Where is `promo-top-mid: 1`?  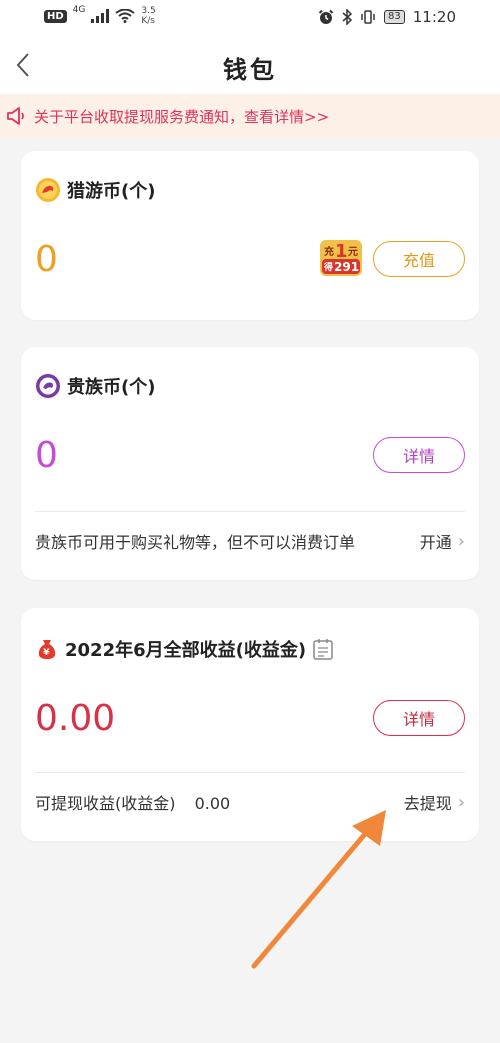 promo-top-mid: 1 is located at coordinates (341, 251).